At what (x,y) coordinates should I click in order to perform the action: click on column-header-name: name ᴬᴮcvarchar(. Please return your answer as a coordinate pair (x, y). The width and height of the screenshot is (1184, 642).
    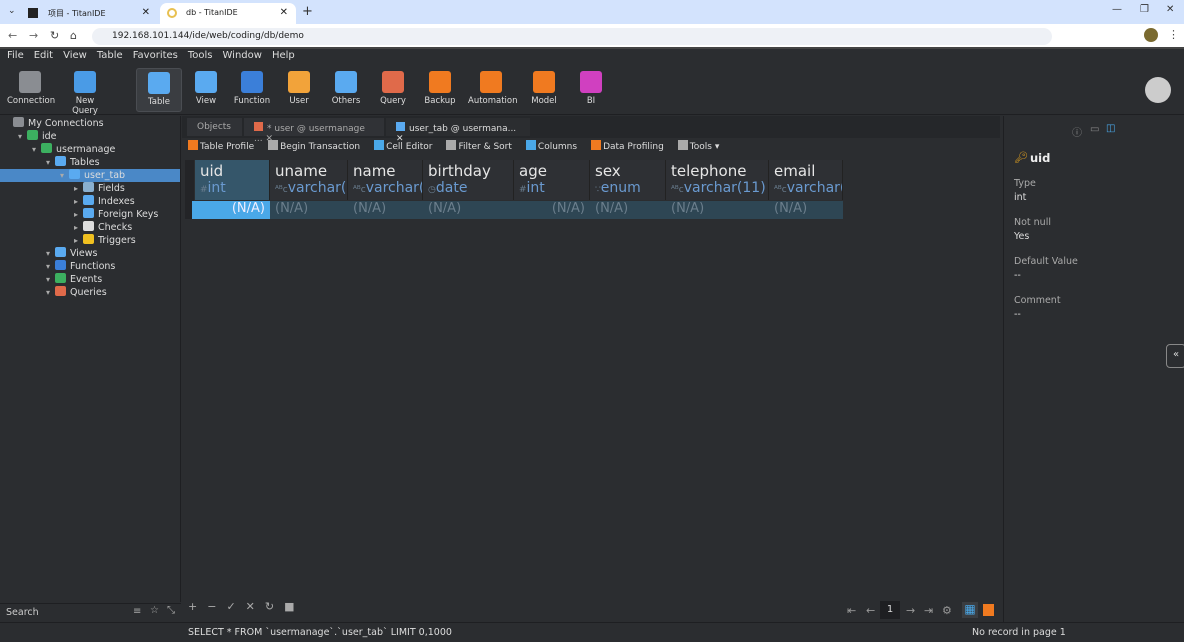
    Looking at the image, I should click on (385, 180).